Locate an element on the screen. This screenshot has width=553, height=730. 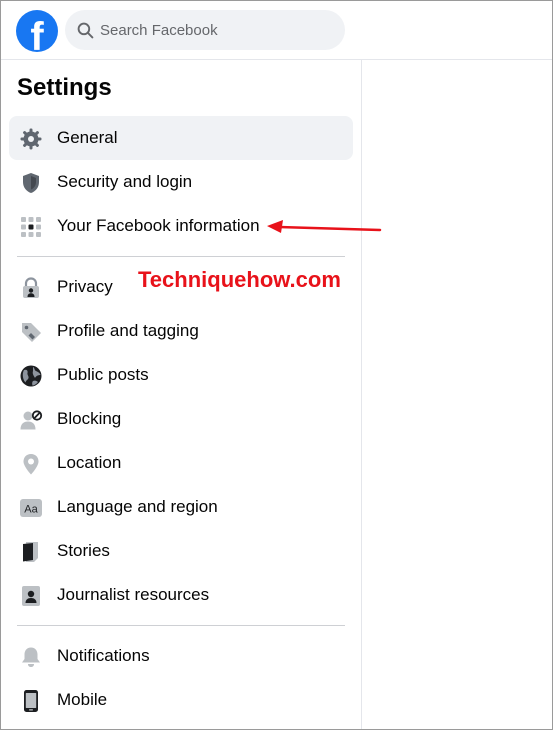
sidebar-item-location: Location is located at coordinates (181, 463).